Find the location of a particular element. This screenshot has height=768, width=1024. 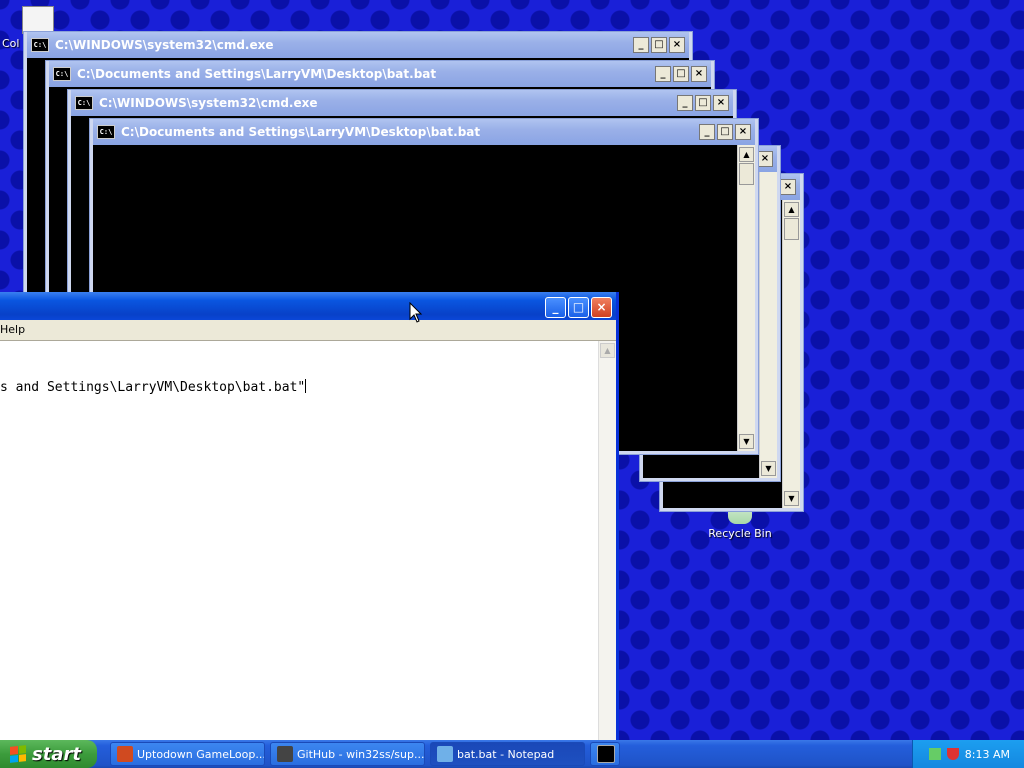

taskbar-button-notepad: bat.bat - Notepad is located at coordinates (507, 754).